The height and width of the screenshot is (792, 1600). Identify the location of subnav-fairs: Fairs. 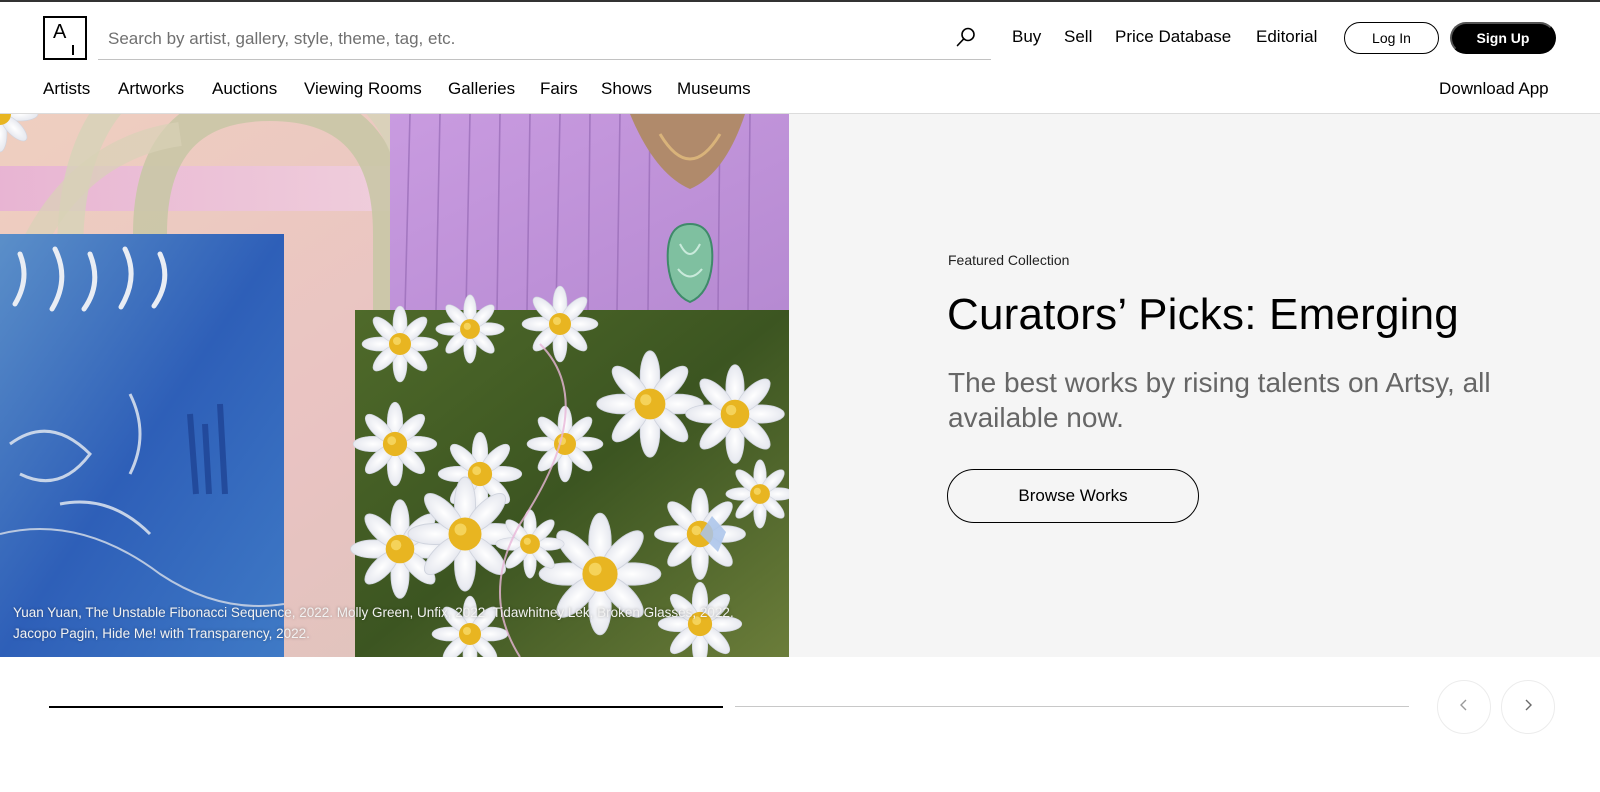
(559, 89).